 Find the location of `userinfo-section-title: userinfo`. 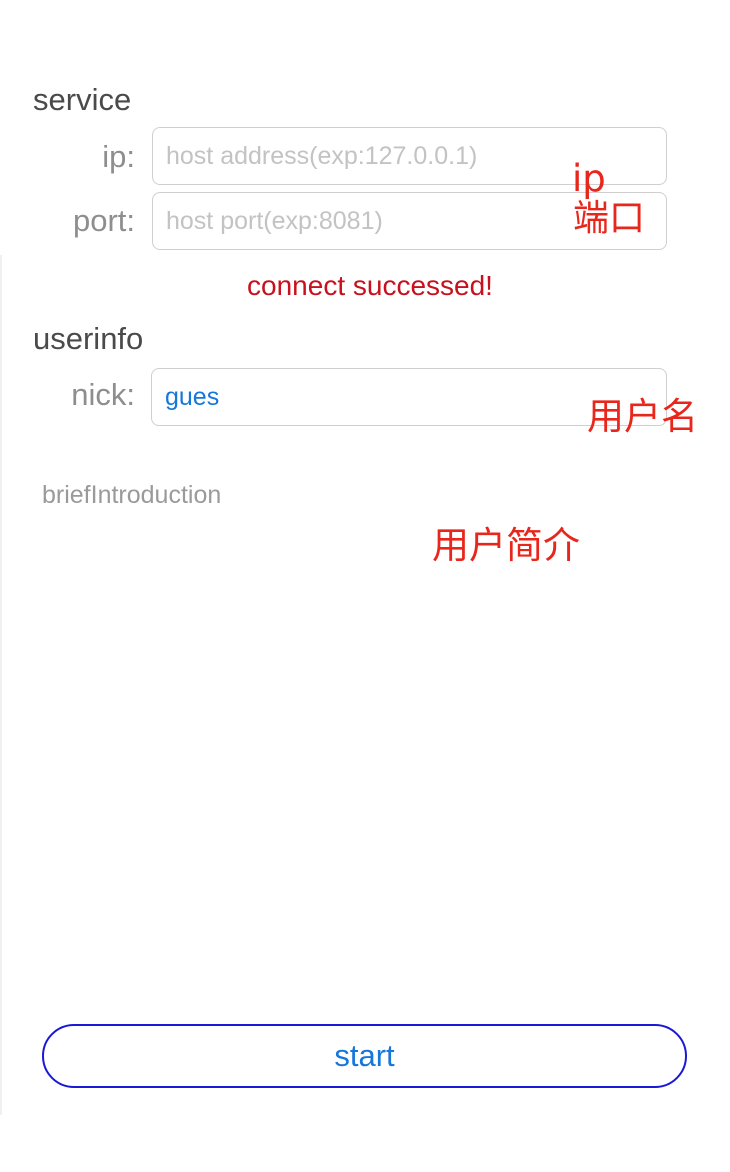

userinfo-section-title: userinfo is located at coordinates (88, 338).